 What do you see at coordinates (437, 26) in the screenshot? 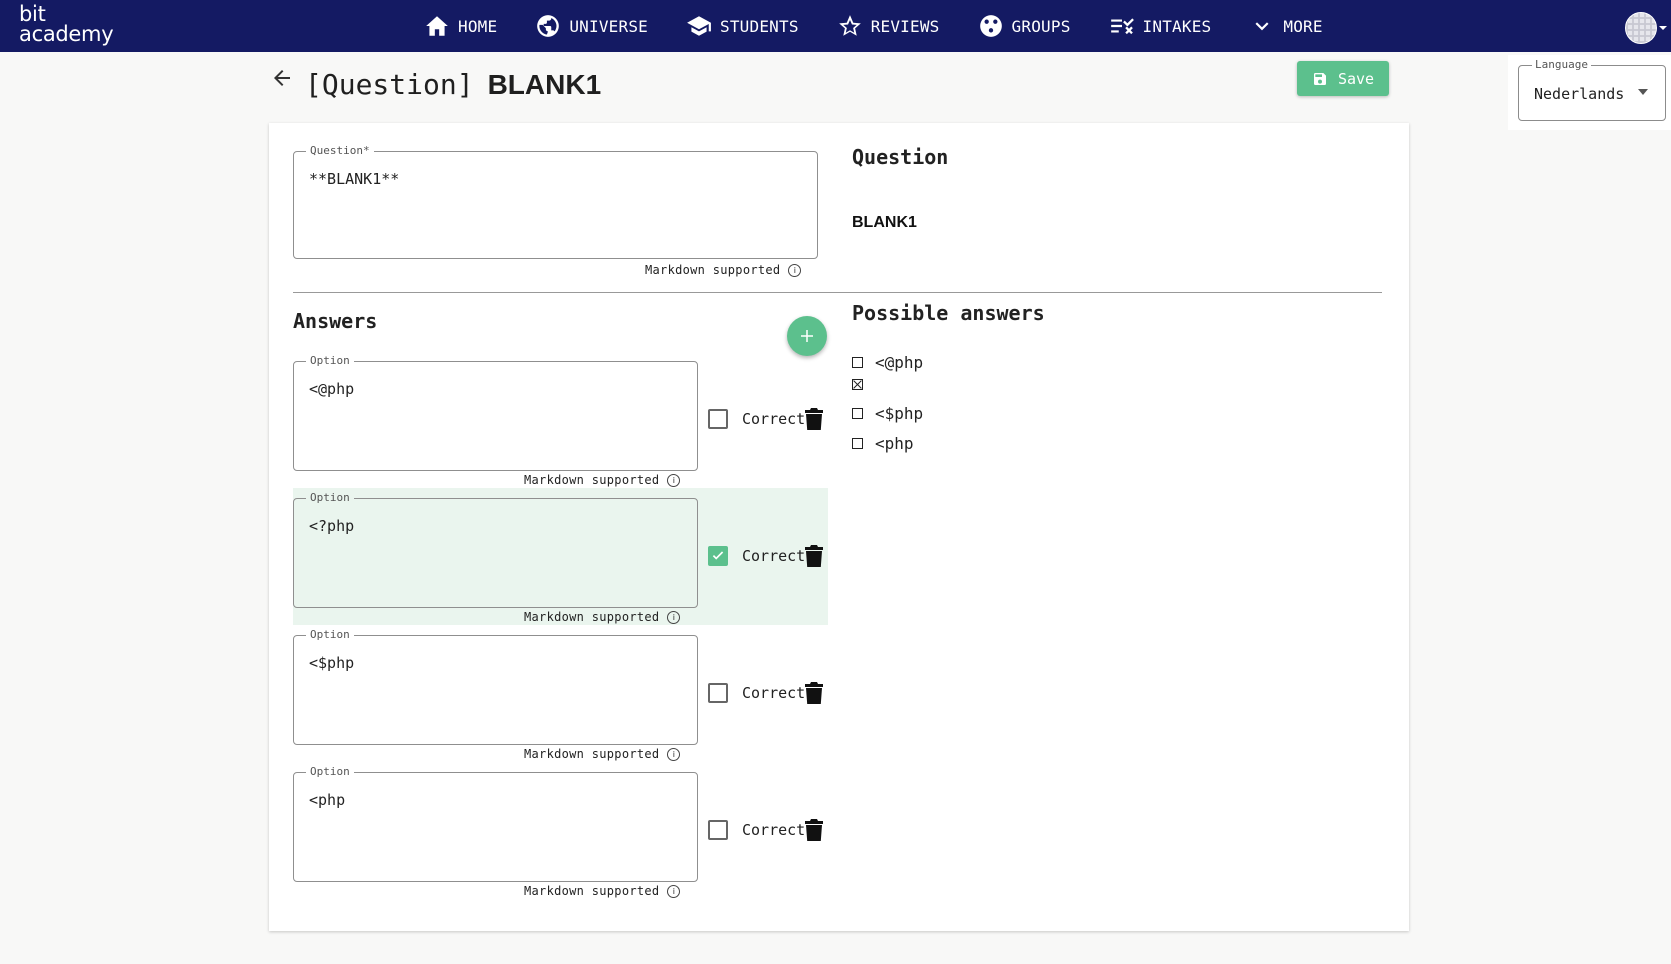
I see `home-icon` at bounding box center [437, 26].